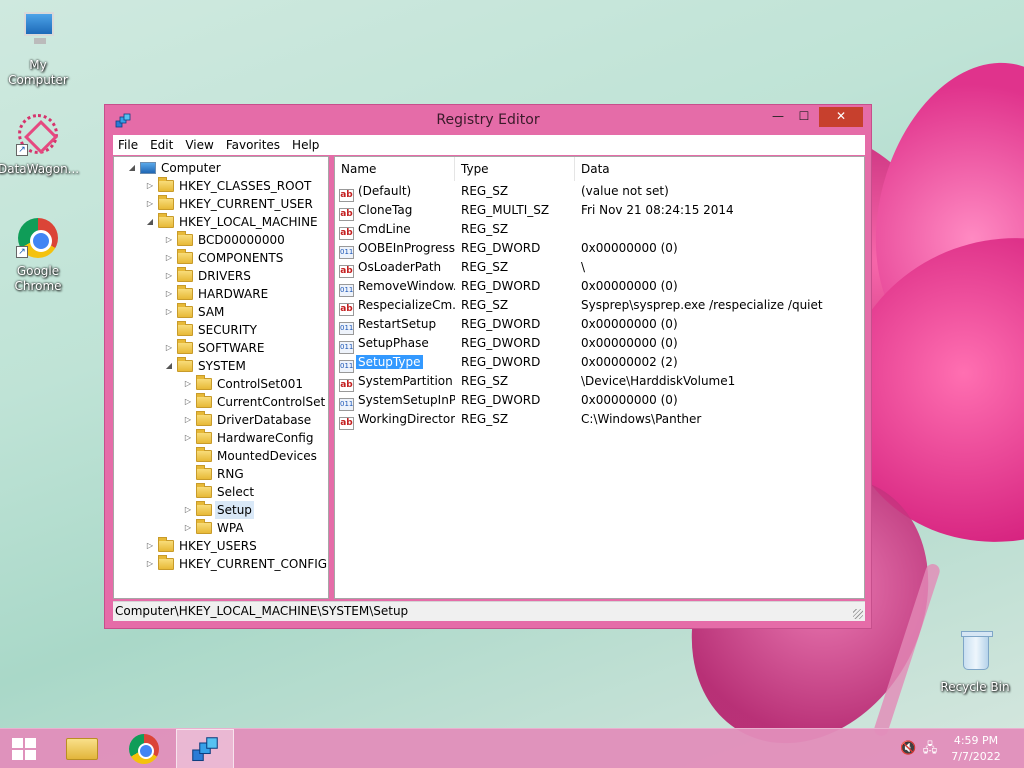  What do you see at coordinates (625, 191) in the screenshot?
I see `value-data: (value not set)` at bounding box center [625, 191].